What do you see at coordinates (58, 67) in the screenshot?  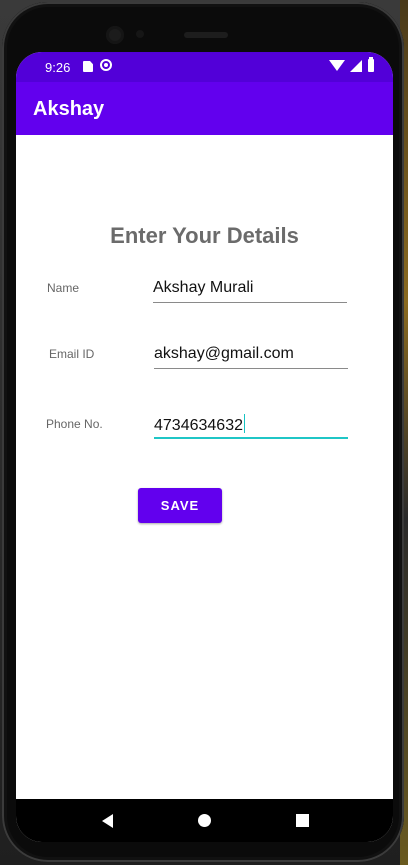 I see `status-time: 9:26` at bounding box center [58, 67].